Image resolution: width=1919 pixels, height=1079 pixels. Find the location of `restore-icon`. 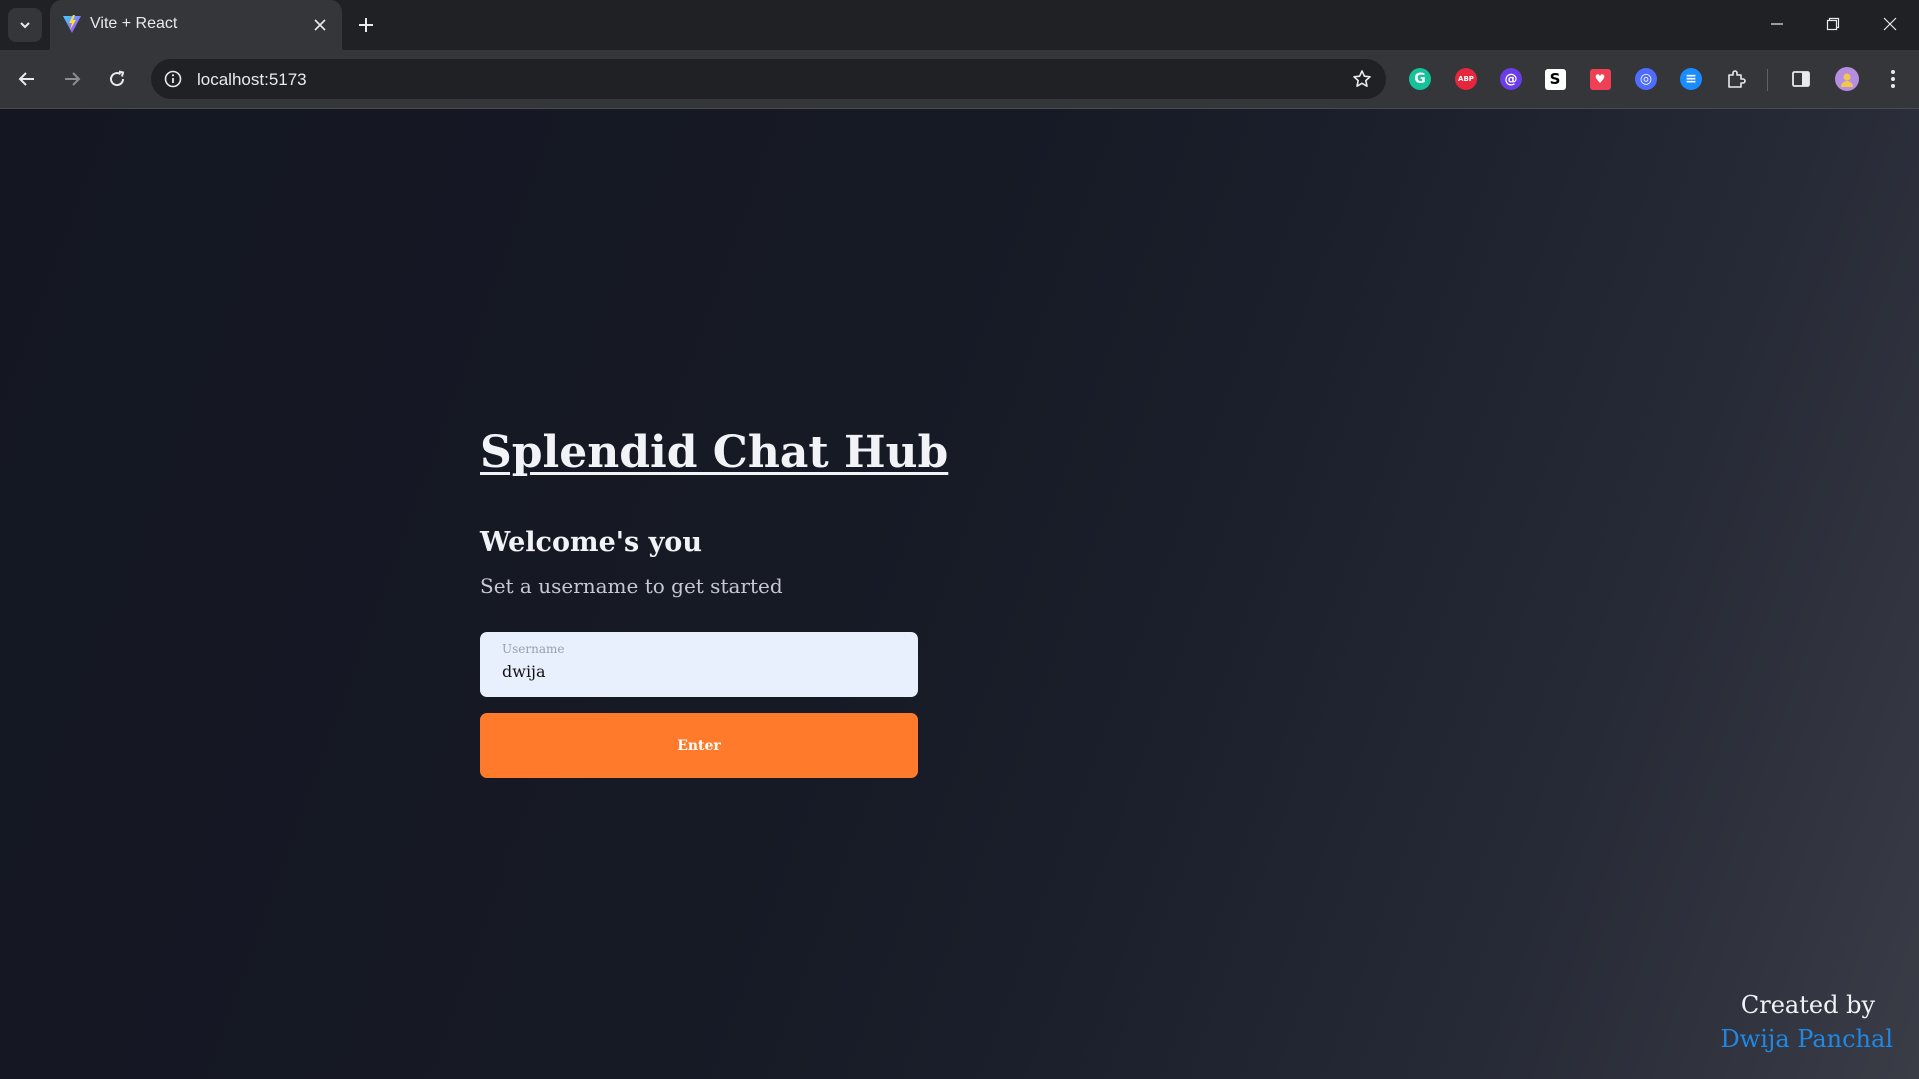

restore-icon is located at coordinates (1833, 24).